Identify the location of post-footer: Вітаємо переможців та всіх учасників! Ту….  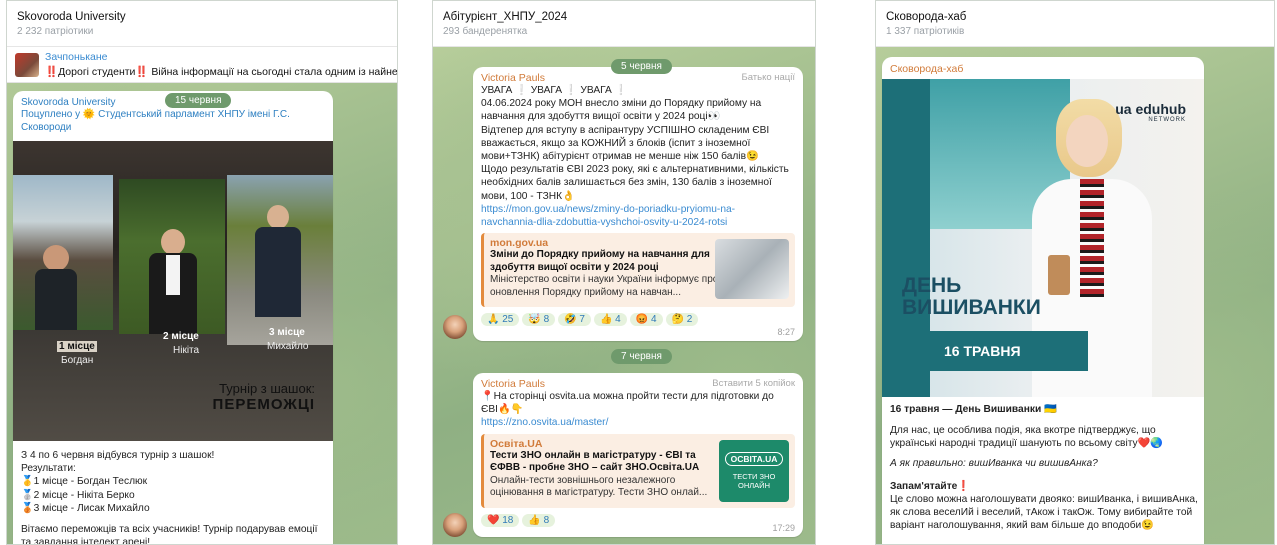
(169, 534).